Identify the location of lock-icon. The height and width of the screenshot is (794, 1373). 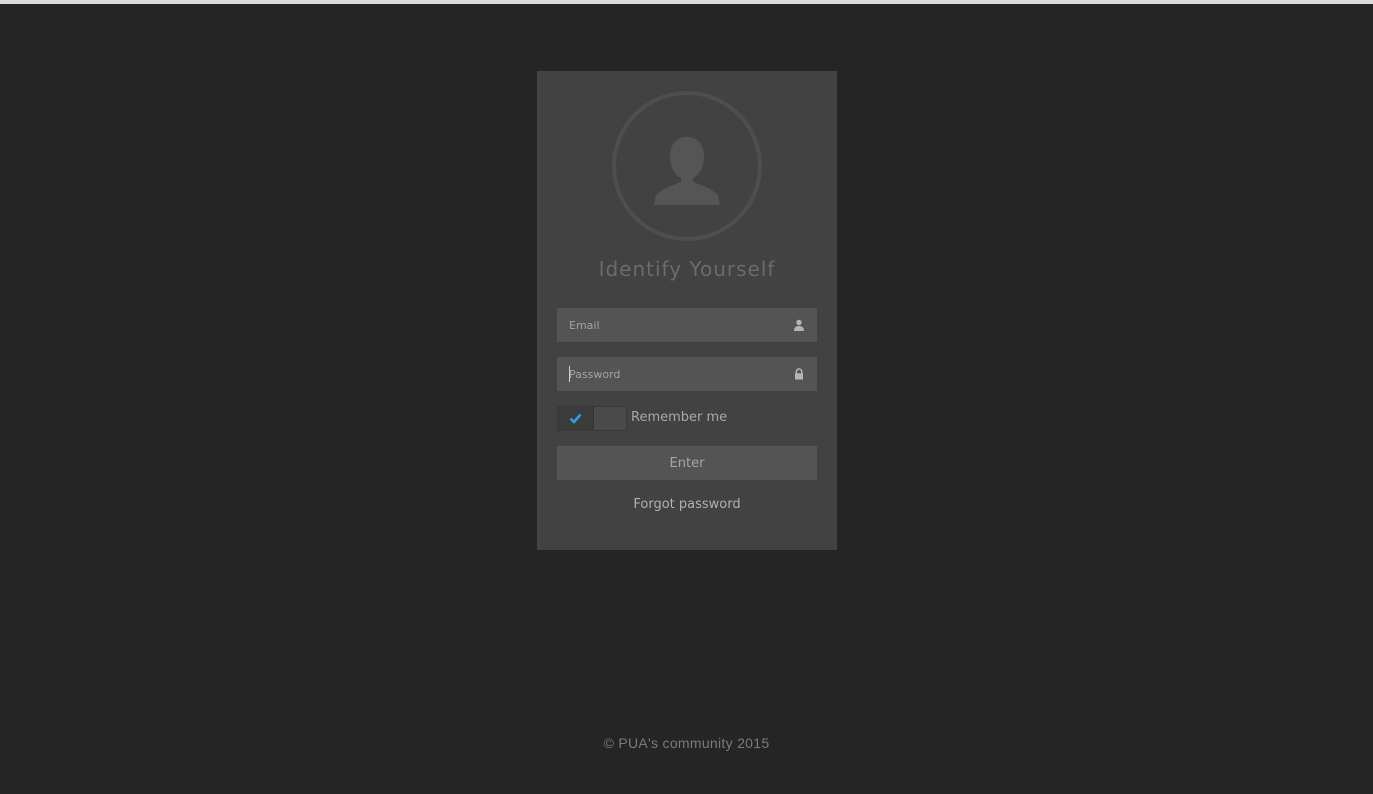
(799, 374).